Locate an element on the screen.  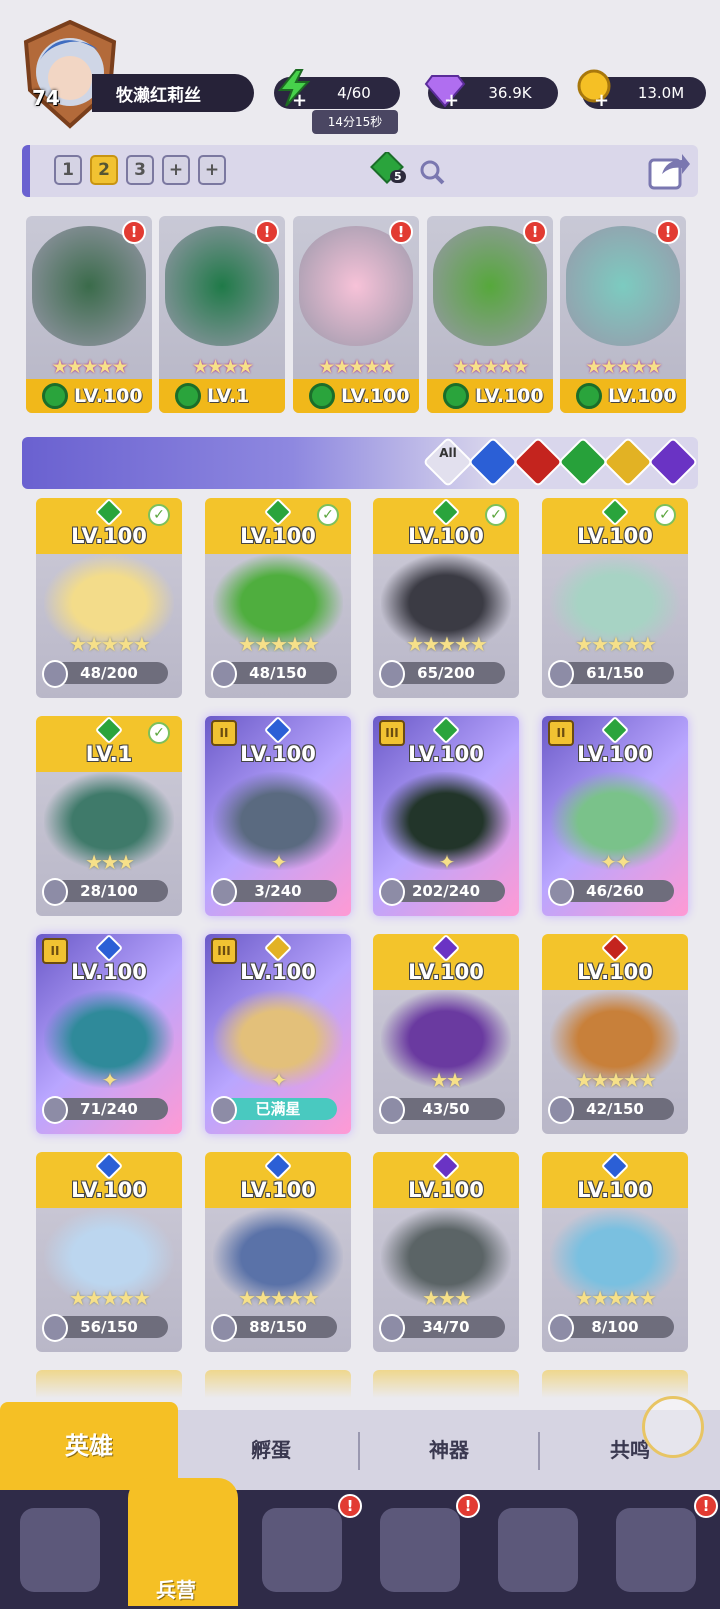
search-icon is located at coordinates (432, 174).